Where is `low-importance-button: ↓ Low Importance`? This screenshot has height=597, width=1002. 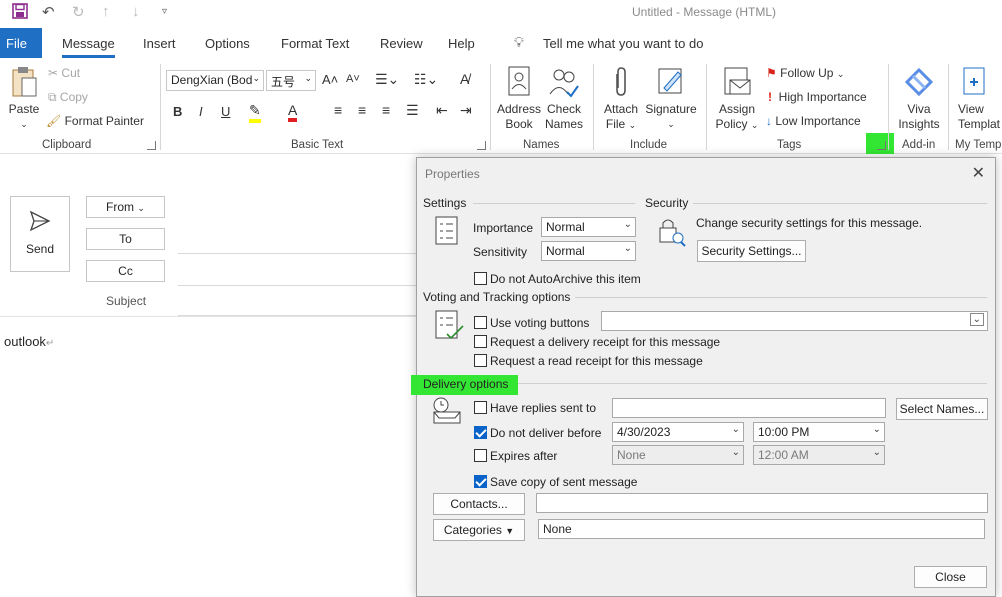 low-importance-button: ↓ Low Importance is located at coordinates (813, 121).